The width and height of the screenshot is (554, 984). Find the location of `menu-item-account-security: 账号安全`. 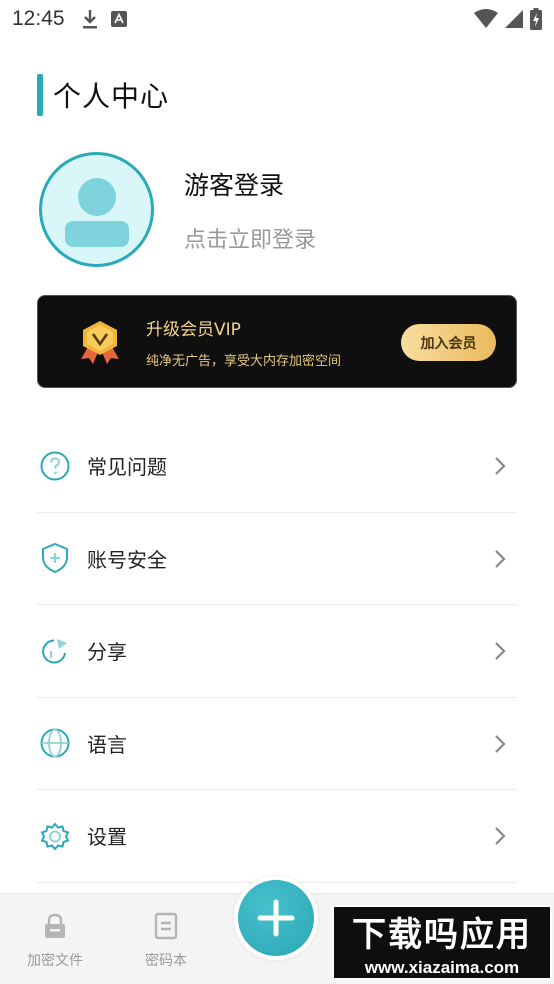

menu-item-account-security: 账号安全 is located at coordinates (277, 559).